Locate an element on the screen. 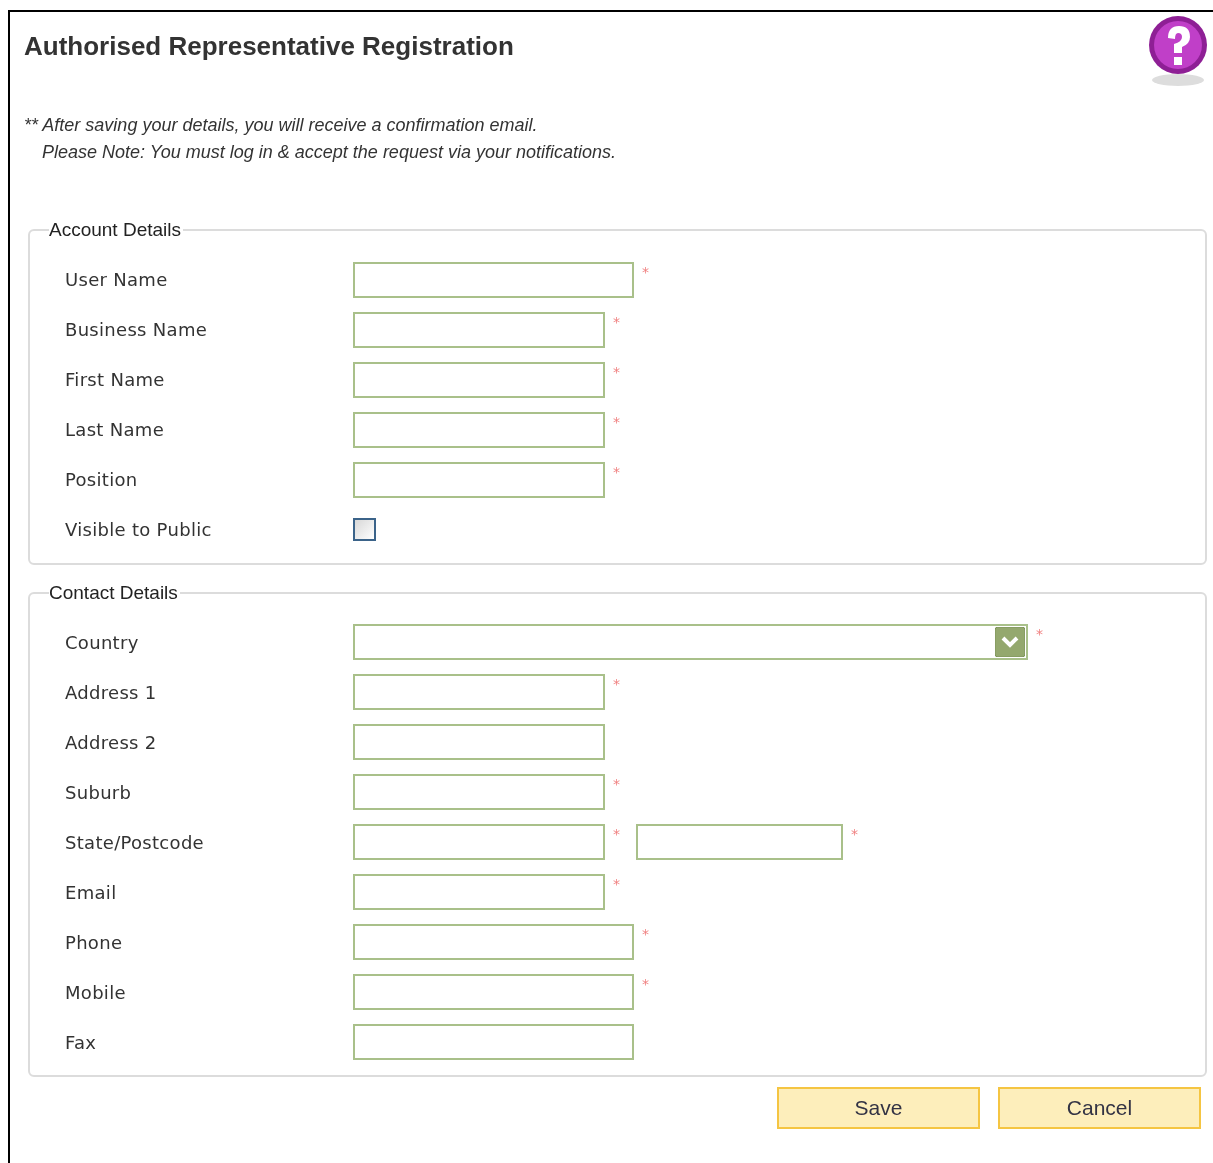  field-label: State/Postcode is located at coordinates (135, 842).